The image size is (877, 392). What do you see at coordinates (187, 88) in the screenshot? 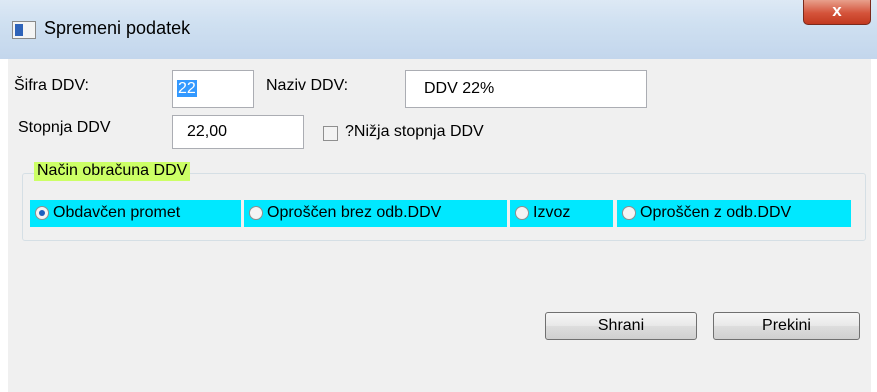
I see `sifra-ddv-value: 22` at bounding box center [187, 88].